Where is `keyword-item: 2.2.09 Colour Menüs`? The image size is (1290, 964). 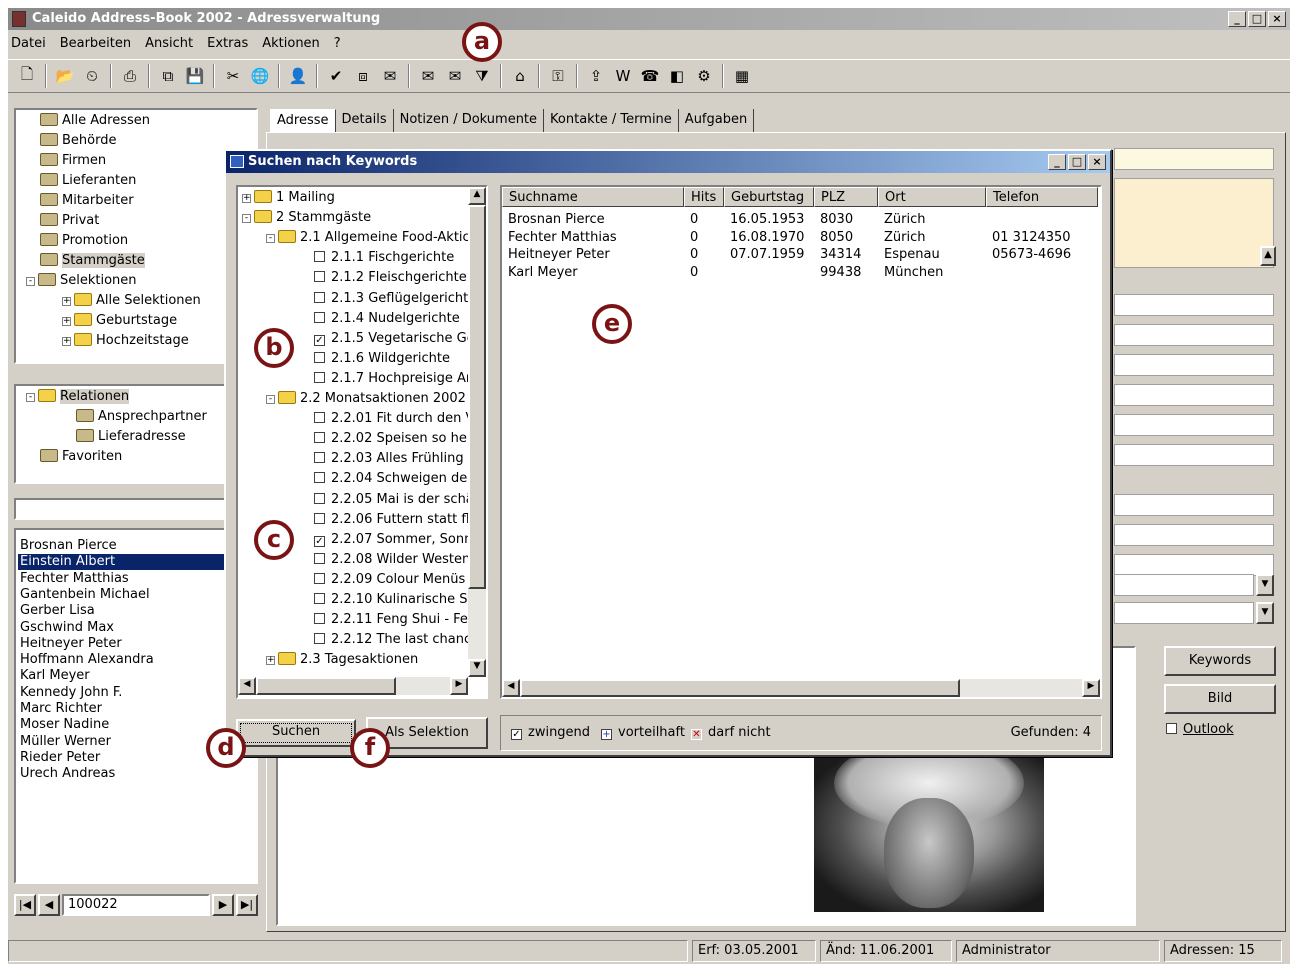
keyword-item: 2.2.09 Colour Menüs is located at coordinates (380, 580).